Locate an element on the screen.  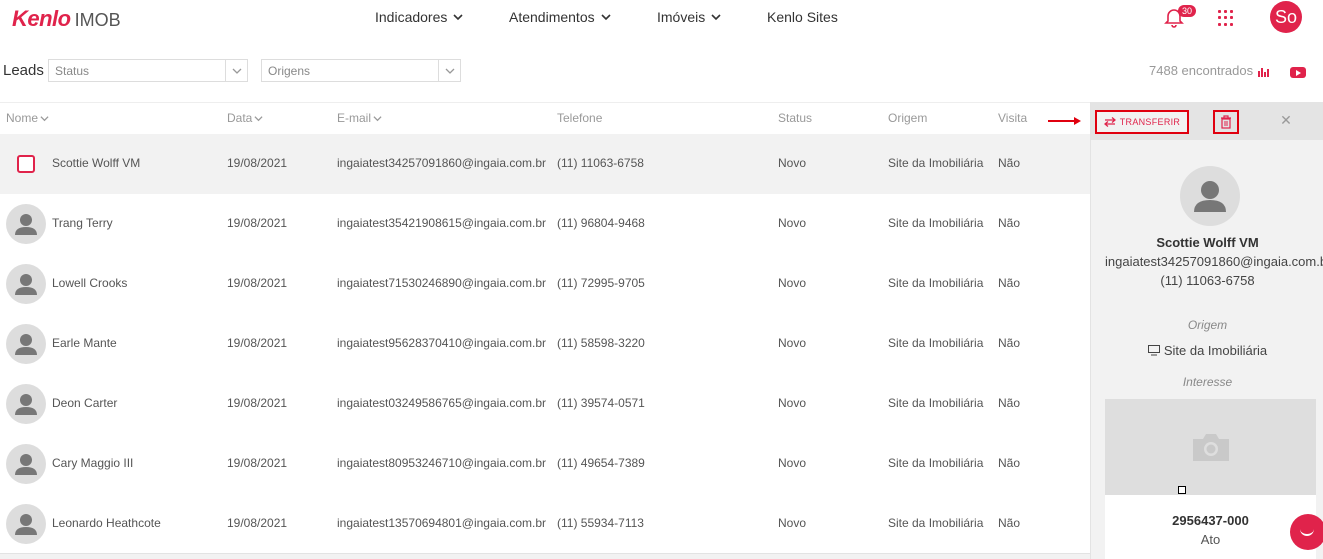
nav-atendimentos: Atendimentos is located at coordinates (560, 17).